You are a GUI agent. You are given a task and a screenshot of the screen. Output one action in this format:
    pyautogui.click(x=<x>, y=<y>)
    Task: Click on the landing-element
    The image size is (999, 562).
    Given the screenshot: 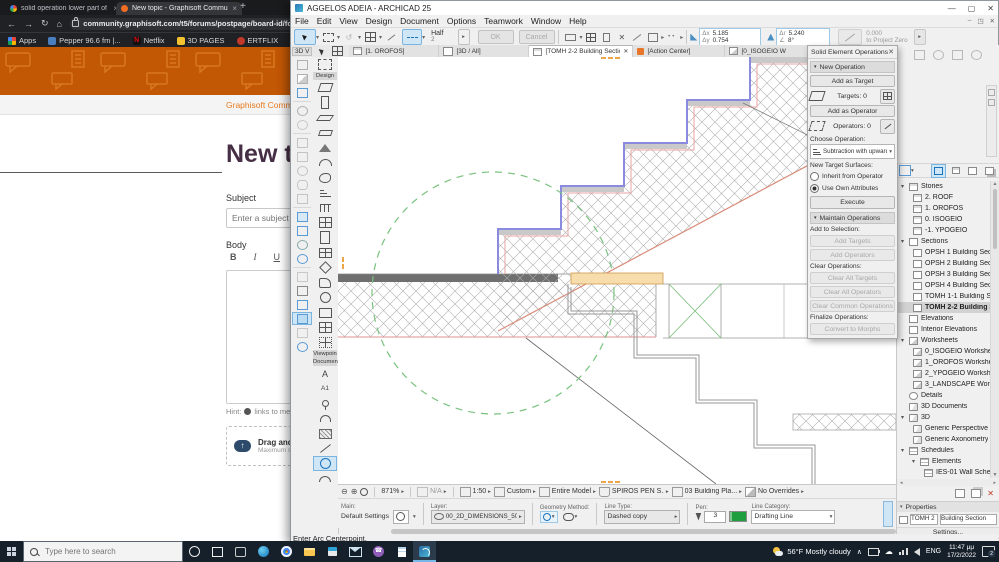 What is the action you would take?
    pyautogui.click(x=617, y=278)
    